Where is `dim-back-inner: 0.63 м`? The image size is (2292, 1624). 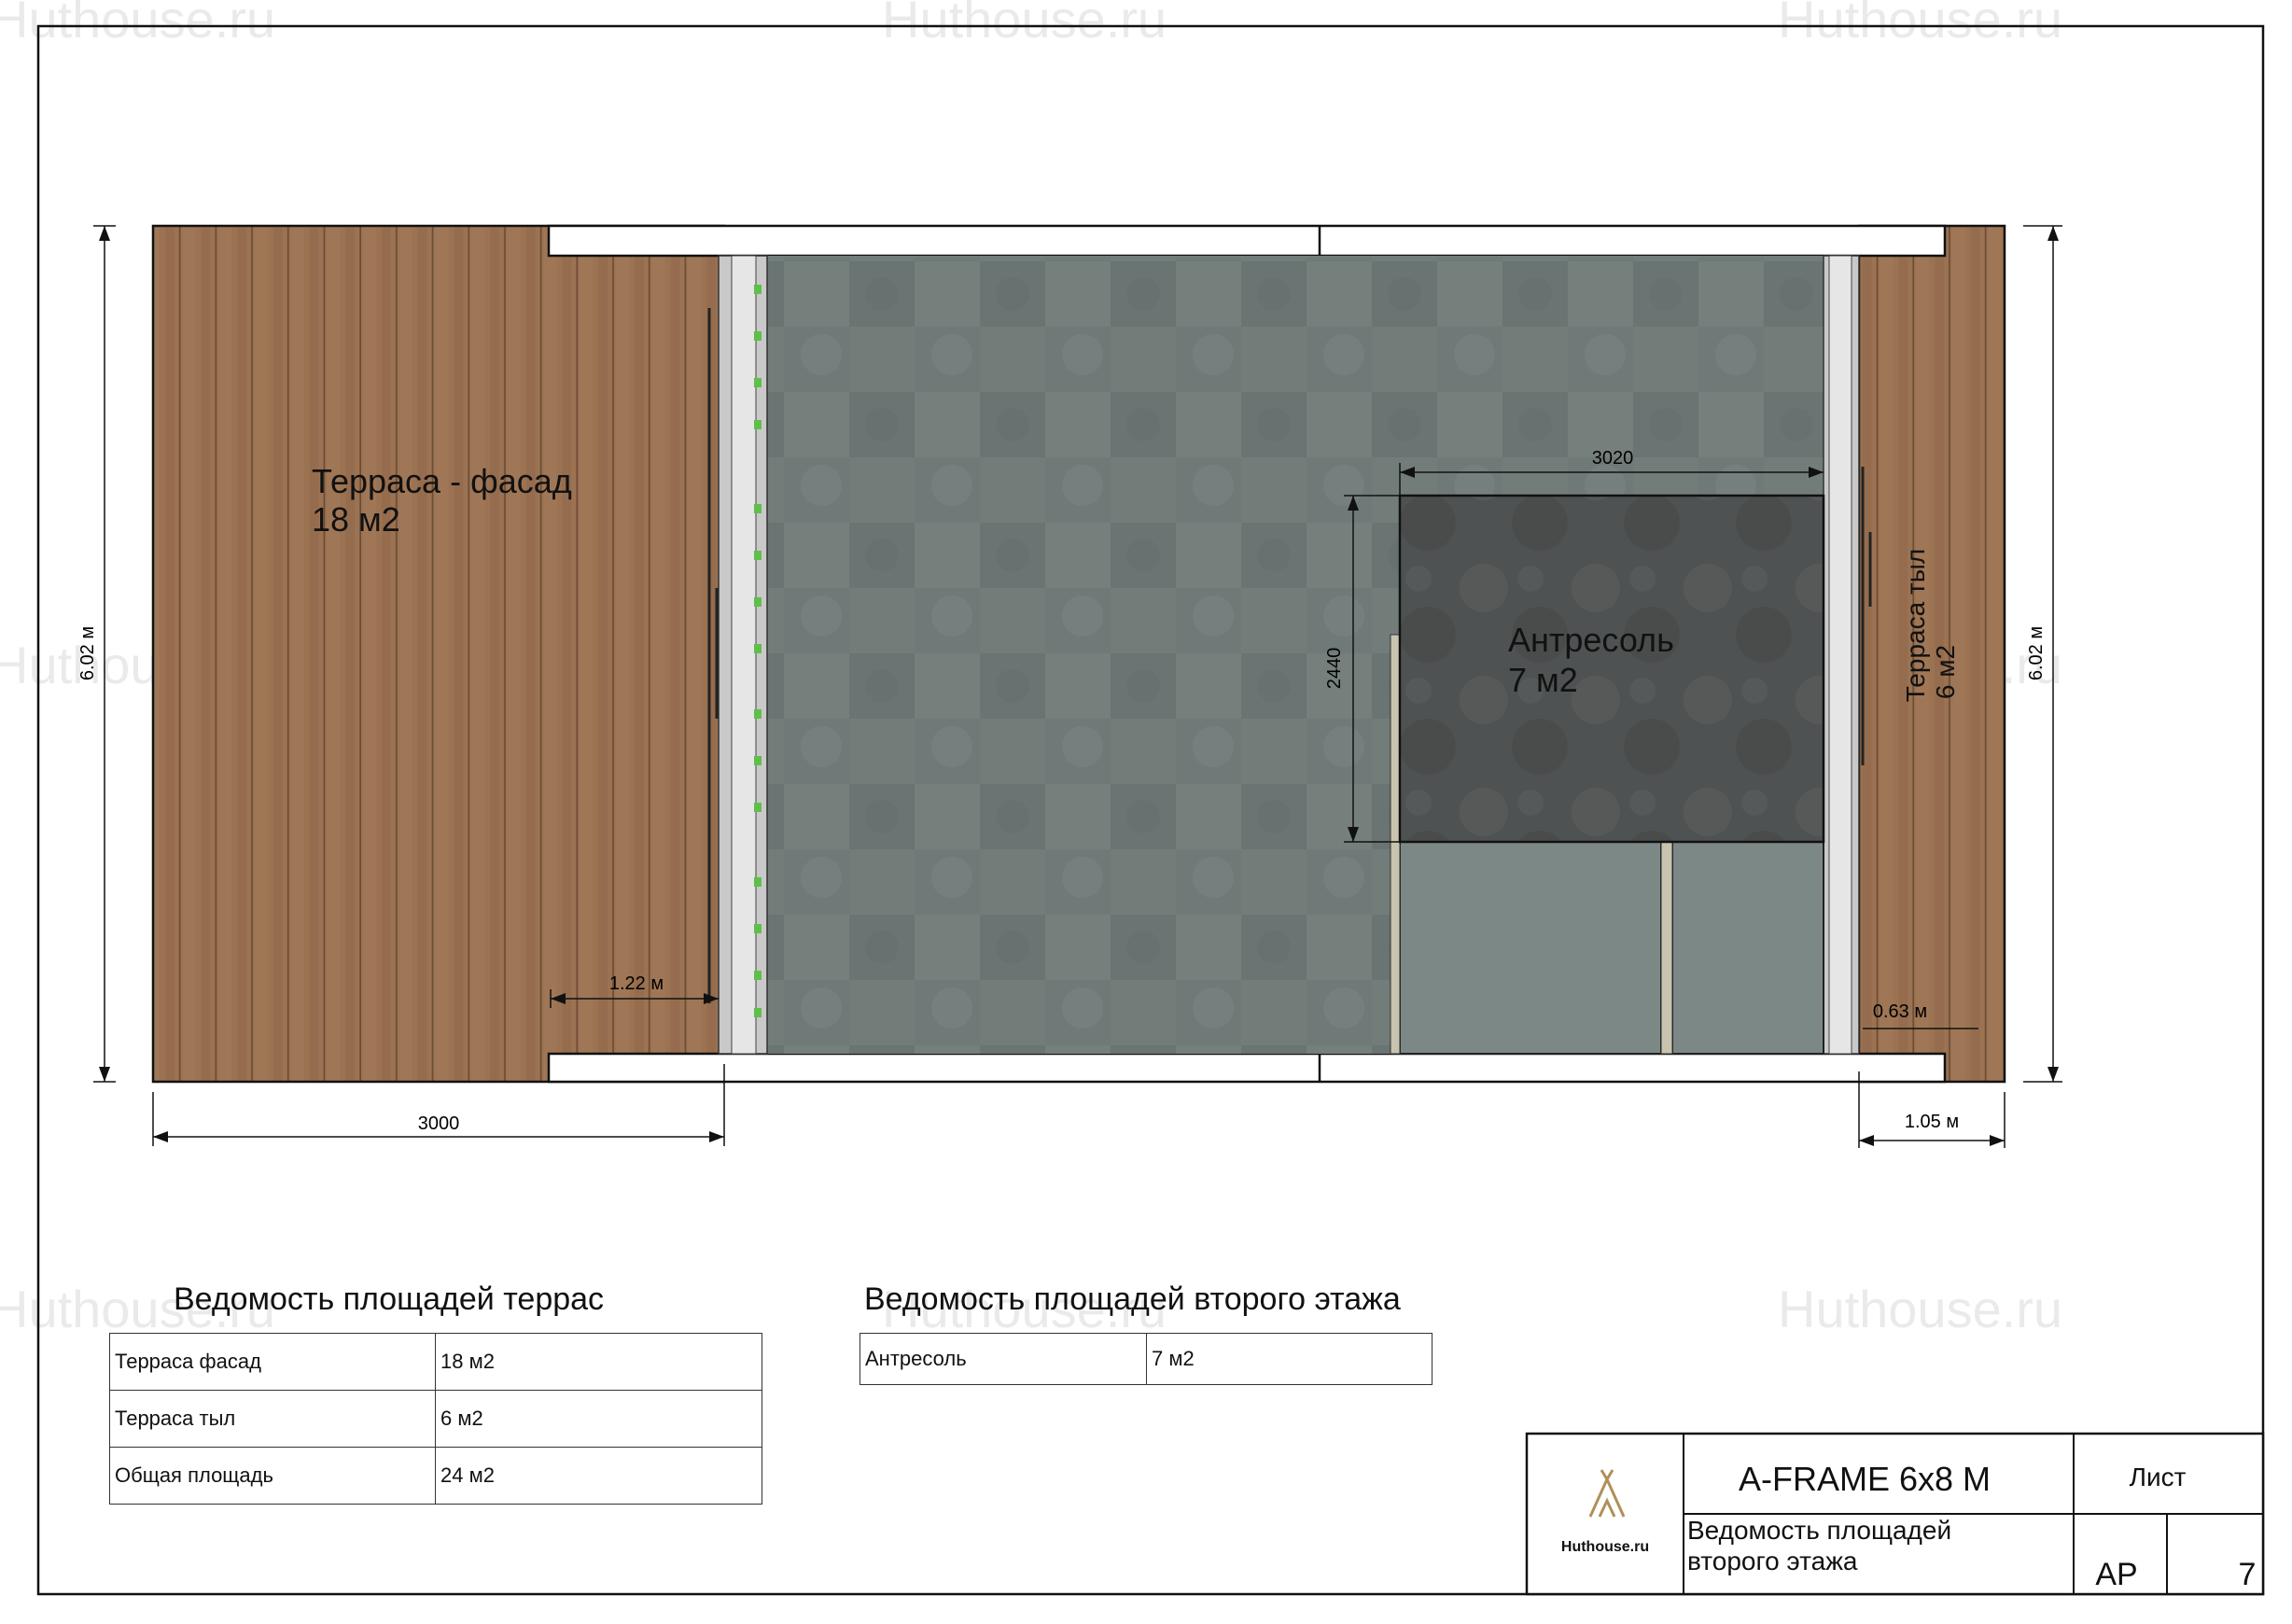
dim-back-inner: 0.63 м is located at coordinates (1900, 1011).